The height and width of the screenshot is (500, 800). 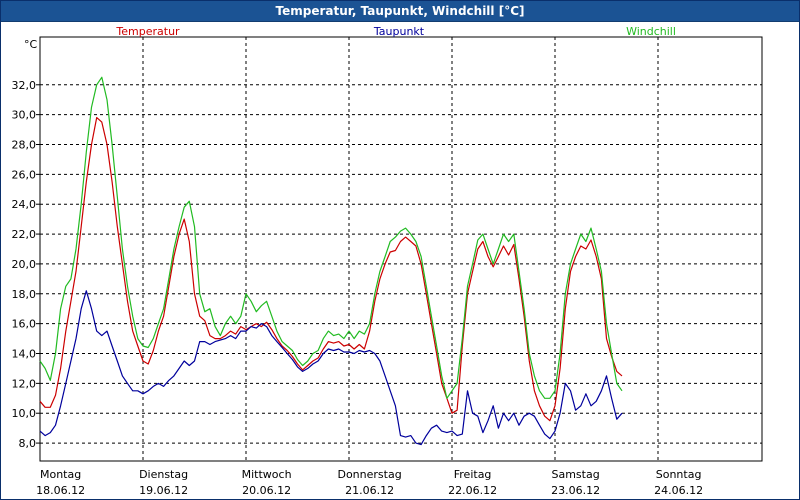 I want to click on x-tick-weekday: Dienstag, so click(x=163, y=474).